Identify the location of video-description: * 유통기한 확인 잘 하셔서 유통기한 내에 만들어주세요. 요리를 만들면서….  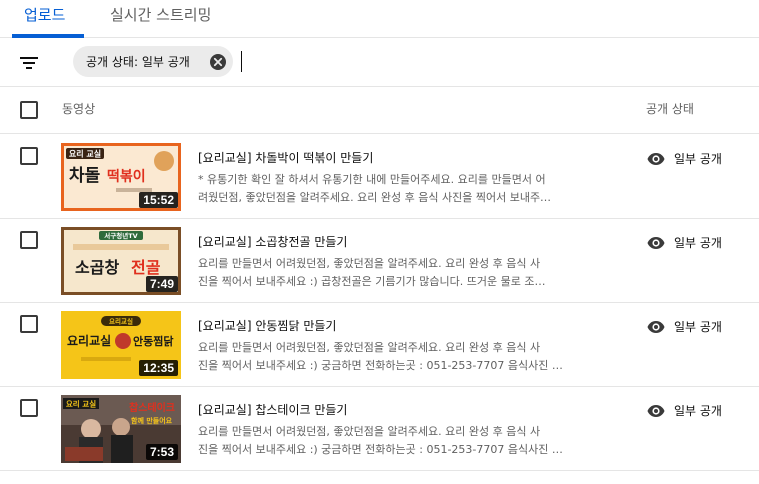
(402, 189).